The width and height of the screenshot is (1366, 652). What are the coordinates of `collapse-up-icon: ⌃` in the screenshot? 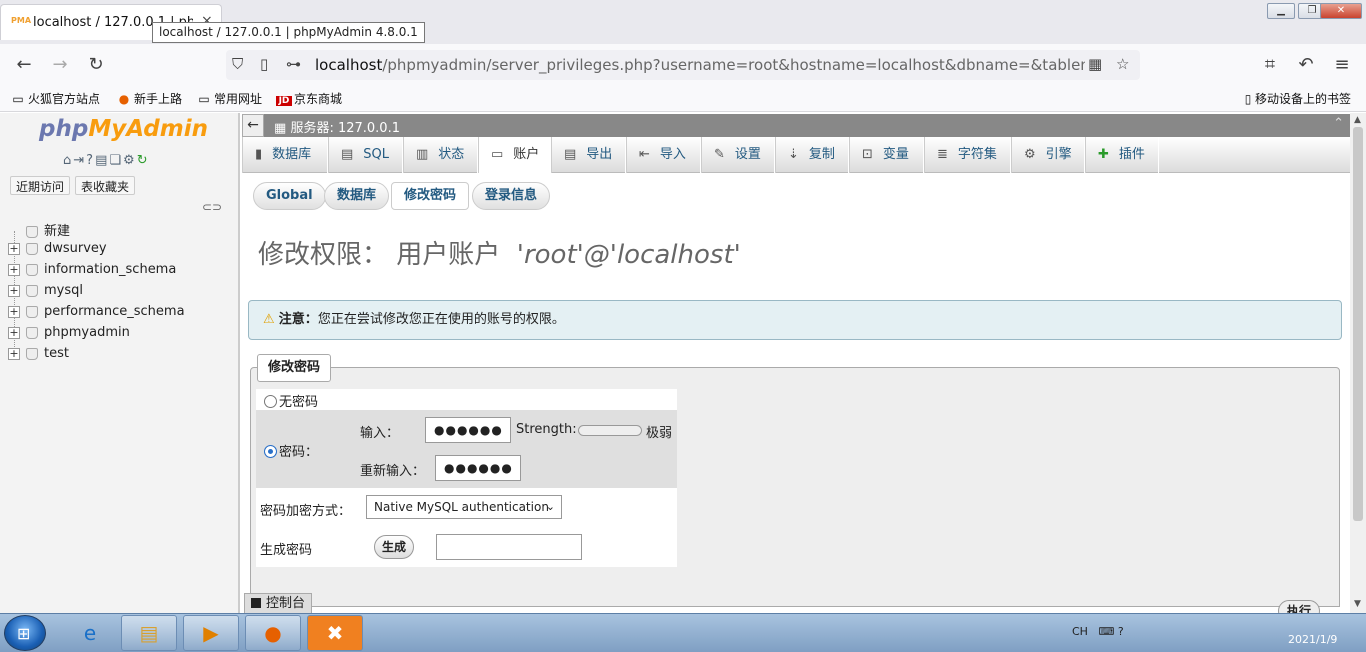 It's located at (1338, 123).